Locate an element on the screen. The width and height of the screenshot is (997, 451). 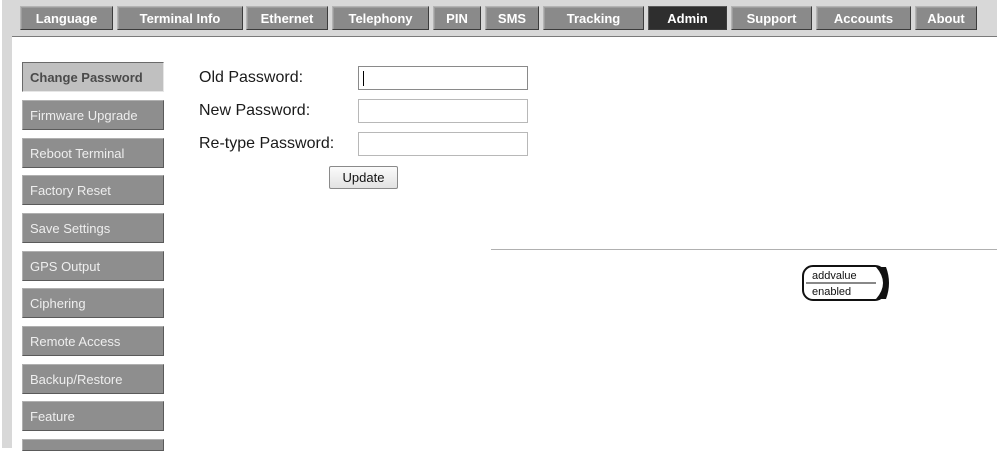
retype-password-label: Re-type Password: is located at coordinates (267, 143).